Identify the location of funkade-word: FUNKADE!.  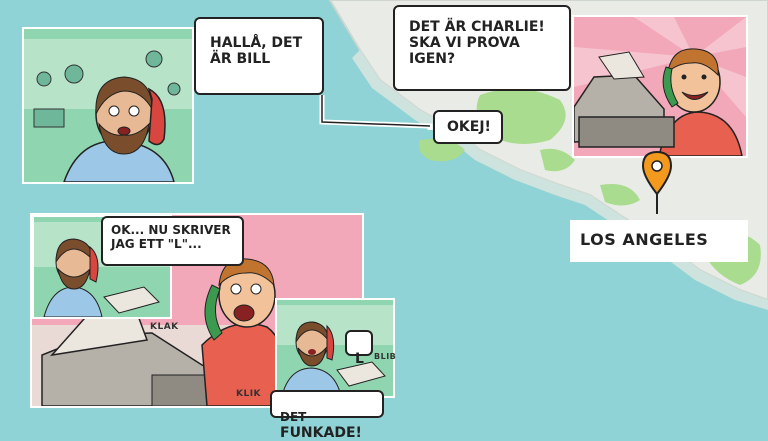
(321, 432).